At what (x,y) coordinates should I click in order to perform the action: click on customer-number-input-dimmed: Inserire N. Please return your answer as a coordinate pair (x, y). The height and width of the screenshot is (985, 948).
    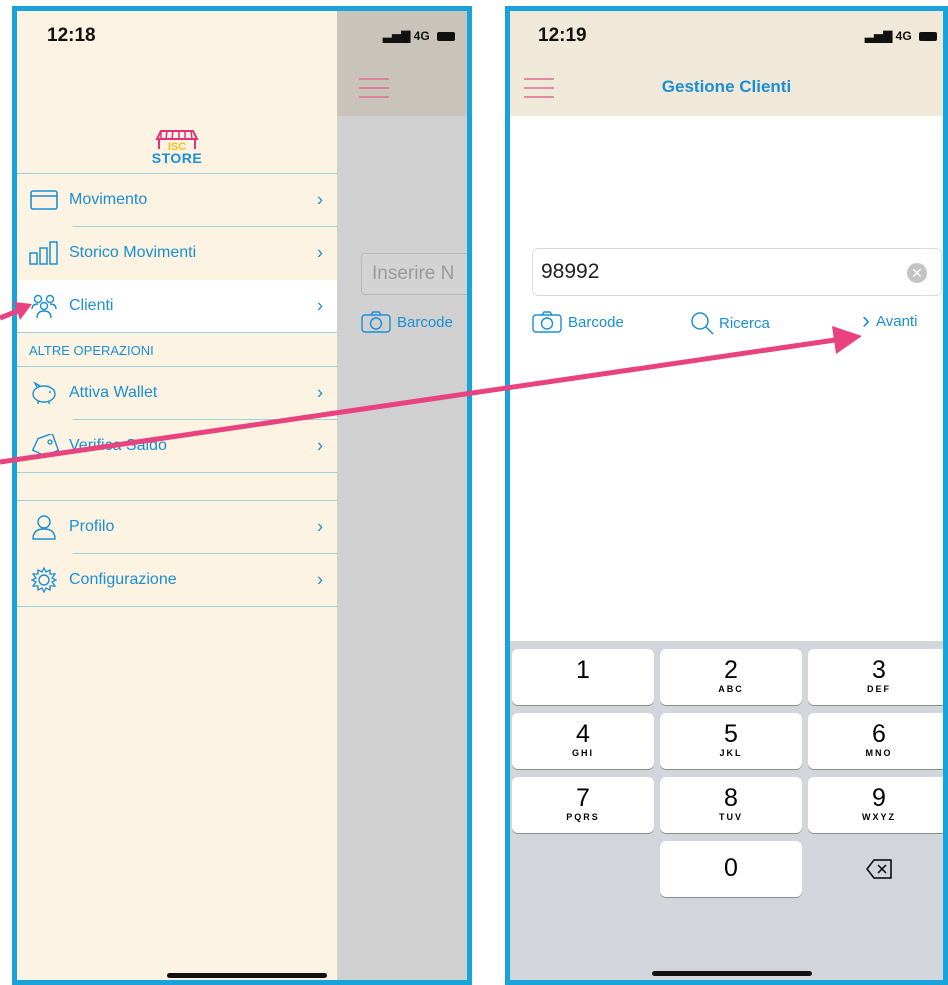
    Looking at the image, I should click on (414, 274).